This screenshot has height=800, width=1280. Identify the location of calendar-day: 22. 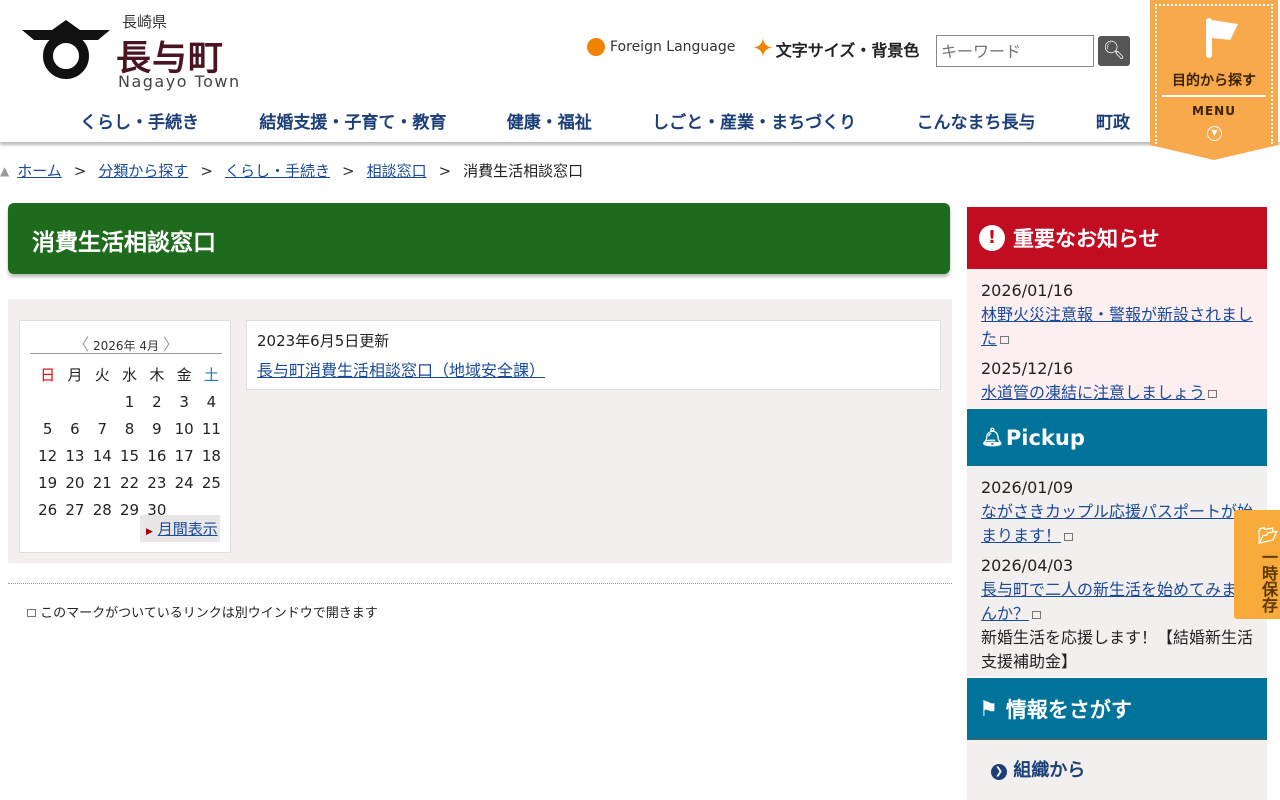
(129, 482).